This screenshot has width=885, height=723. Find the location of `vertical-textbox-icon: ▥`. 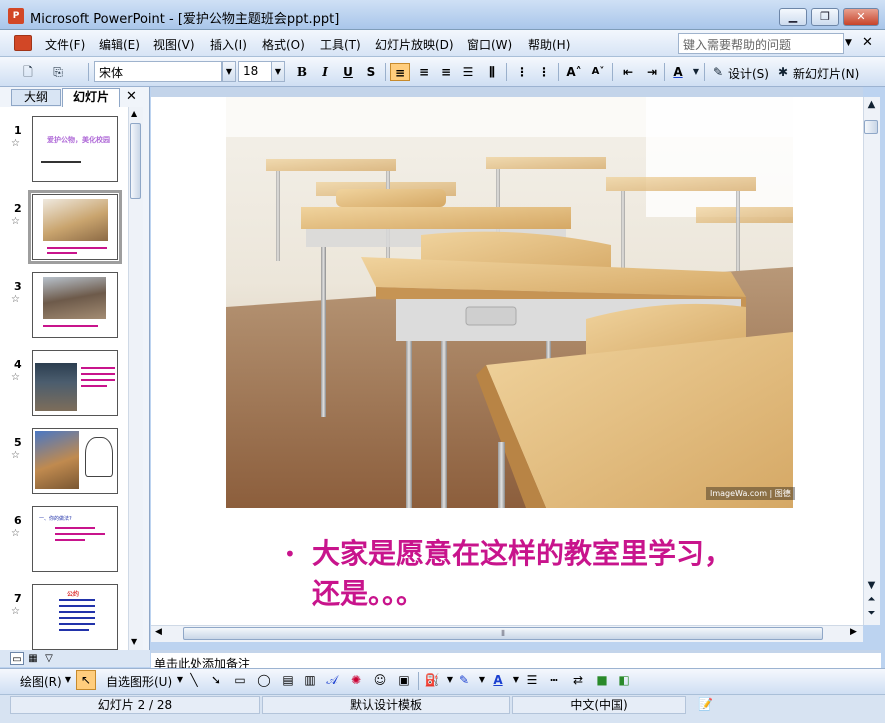

vertical-textbox-icon: ▥ is located at coordinates (310, 680).